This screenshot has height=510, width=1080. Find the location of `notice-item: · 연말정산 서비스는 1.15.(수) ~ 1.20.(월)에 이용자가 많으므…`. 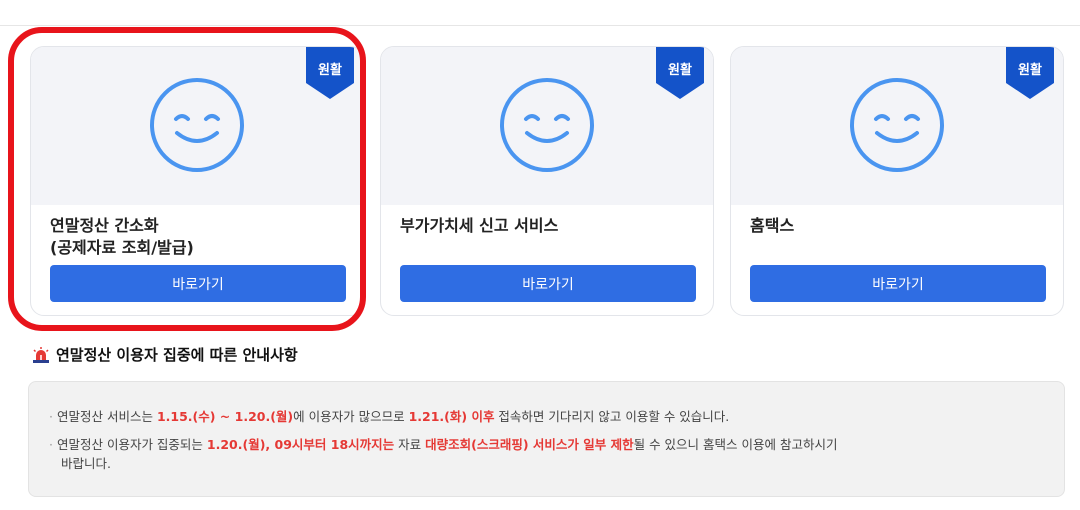

notice-item: · 연말정산 서비스는 1.15.(수) ~ 1.20.(월)에 이용자가 많으므… is located at coordinates (539, 416).